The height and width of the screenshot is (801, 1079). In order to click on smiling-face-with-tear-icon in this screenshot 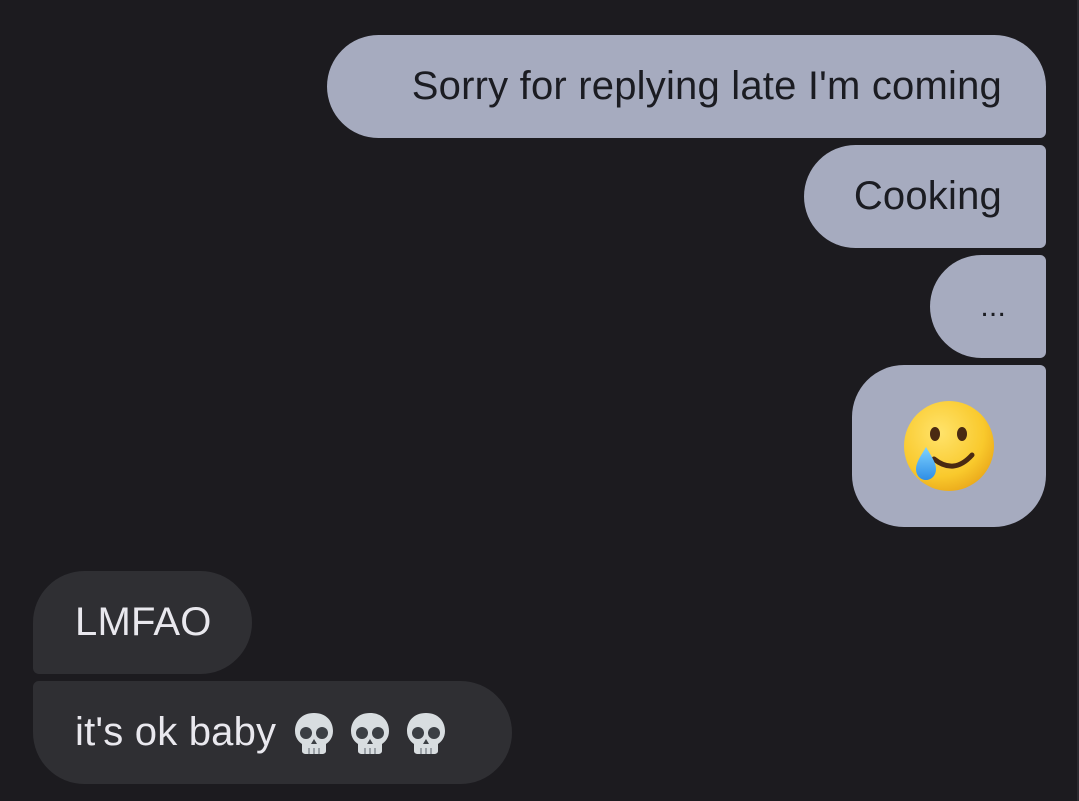, I will do `click(949, 446)`.